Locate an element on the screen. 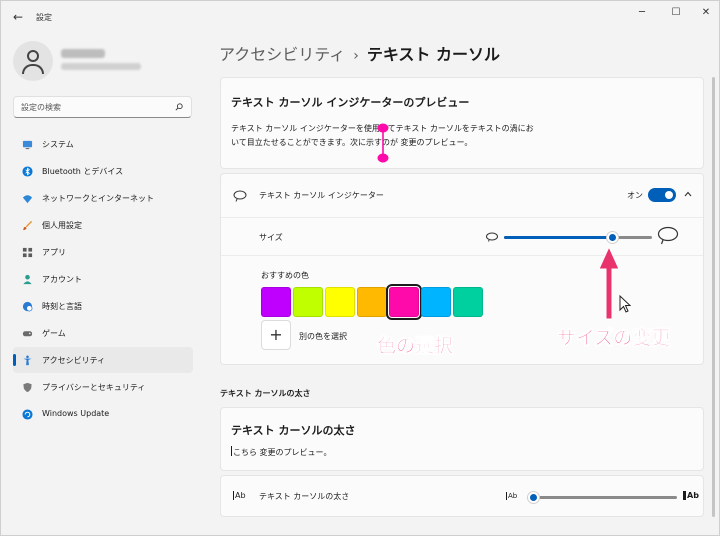  thickness-card-title: テキスト カーソルの太さ is located at coordinates (293, 430).